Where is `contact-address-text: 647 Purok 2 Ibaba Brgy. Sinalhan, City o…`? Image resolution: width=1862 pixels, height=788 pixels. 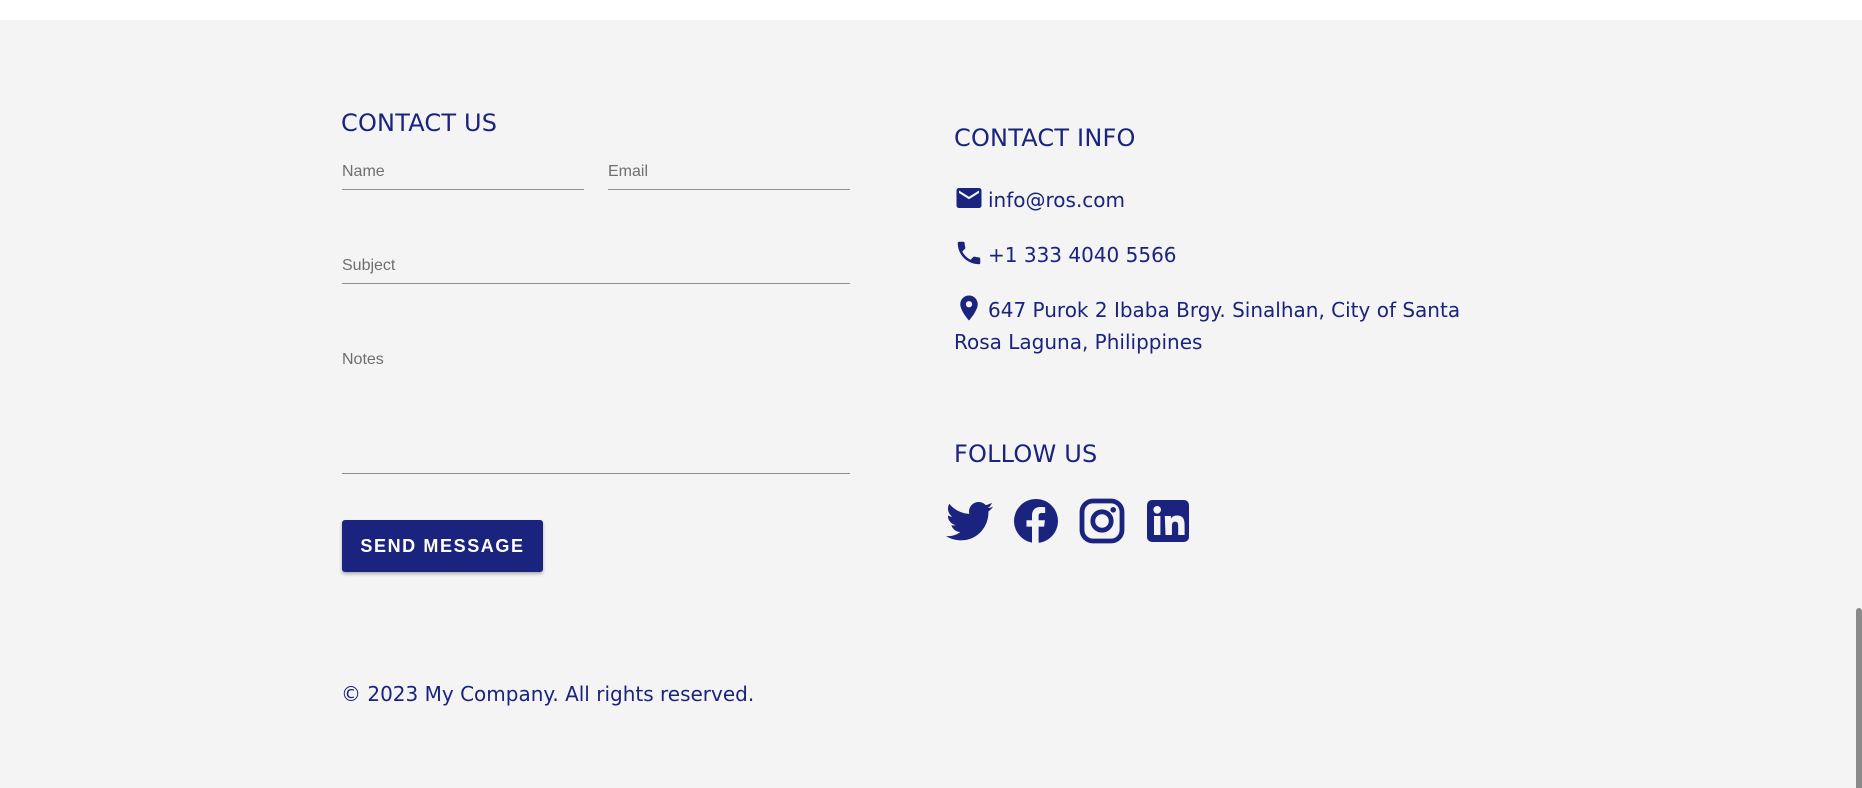
contact-address-text: 647 Purok 2 Ibaba Brgy. Sinalhan, City o… is located at coordinates (1207, 326).